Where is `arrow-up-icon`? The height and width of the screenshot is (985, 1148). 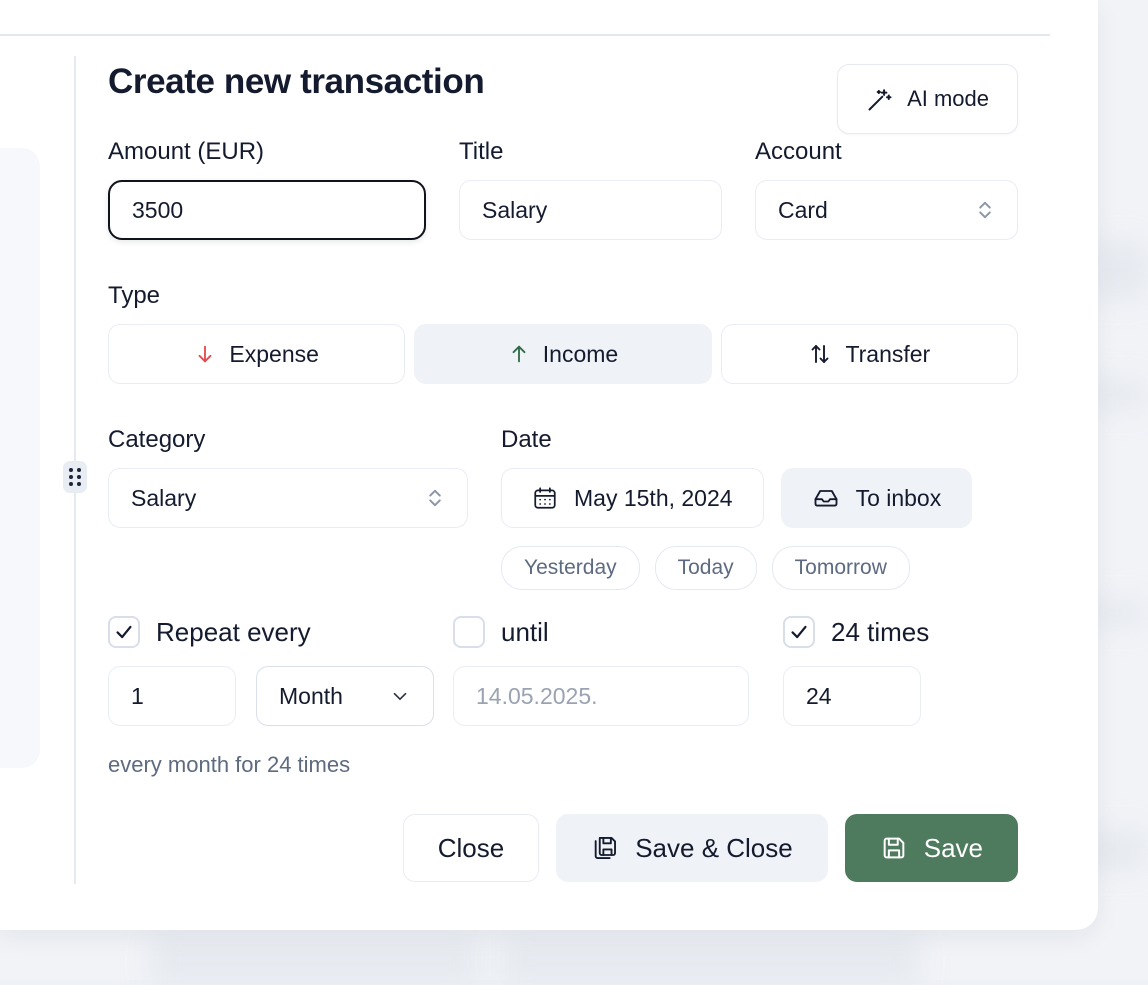 arrow-up-icon is located at coordinates (519, 354).